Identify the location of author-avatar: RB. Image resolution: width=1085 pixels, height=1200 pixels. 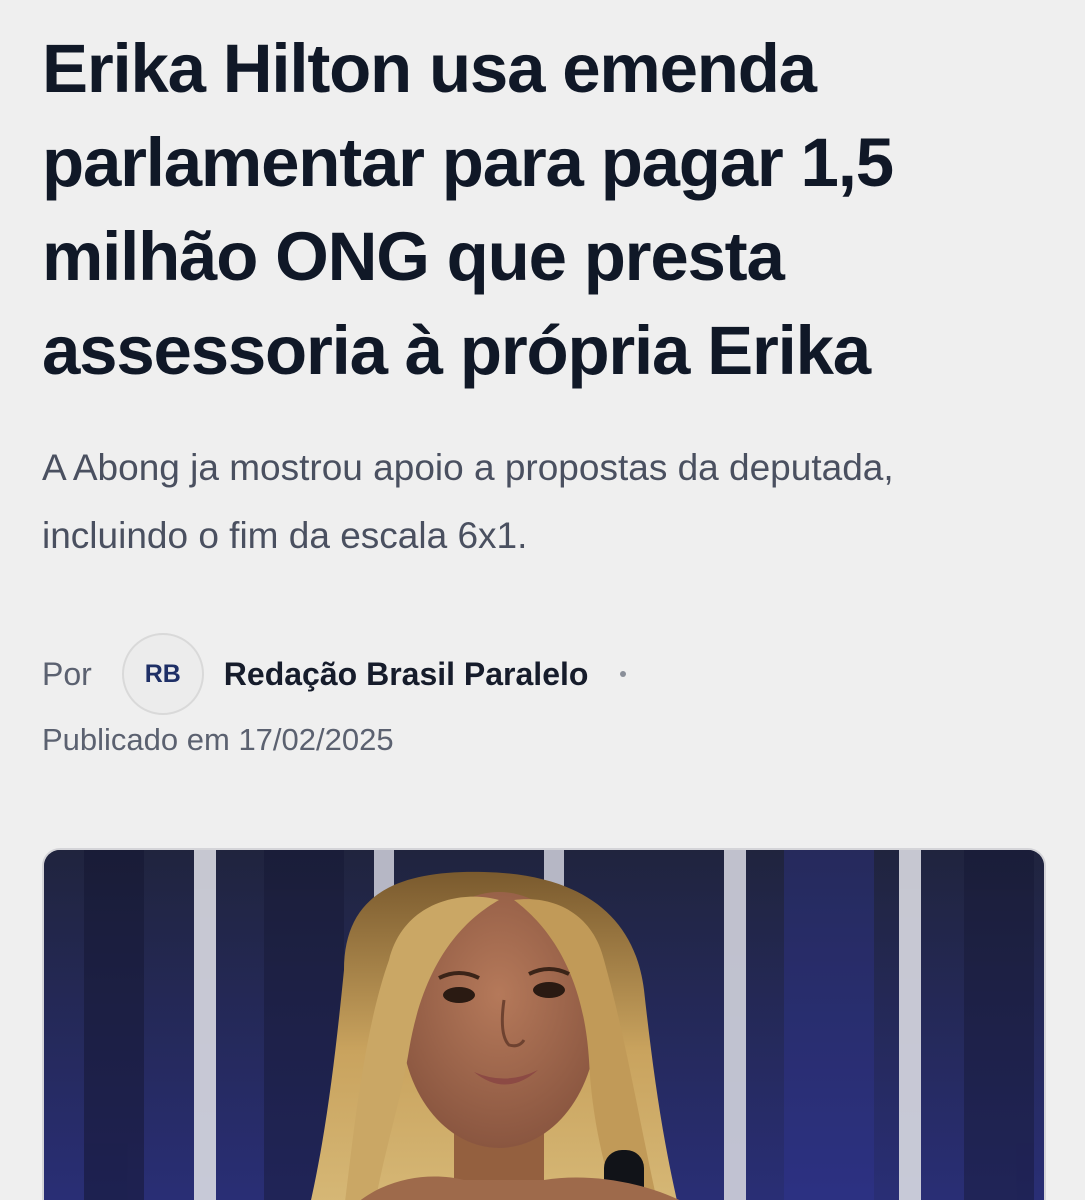
(162, 674).